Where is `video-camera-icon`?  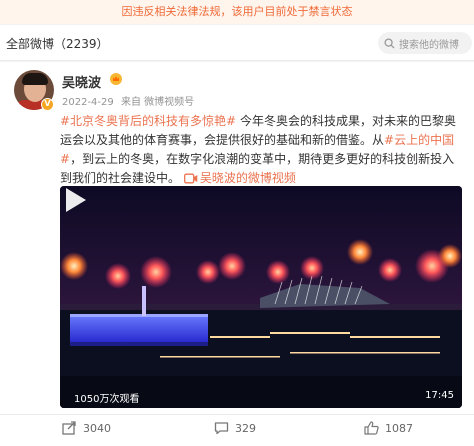 video-camera-icon is located at coordinates (190, 178).